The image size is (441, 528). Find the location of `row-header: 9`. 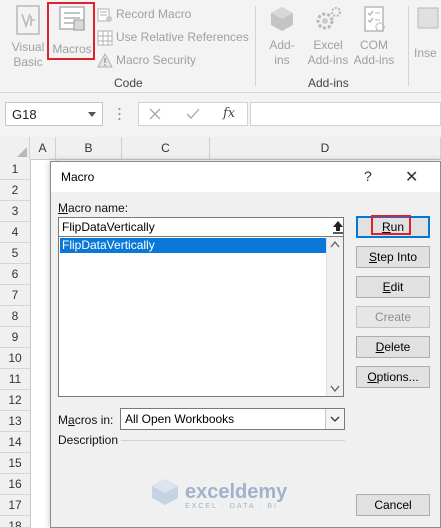

row-header: 9 is located at coordinates (15, 337).